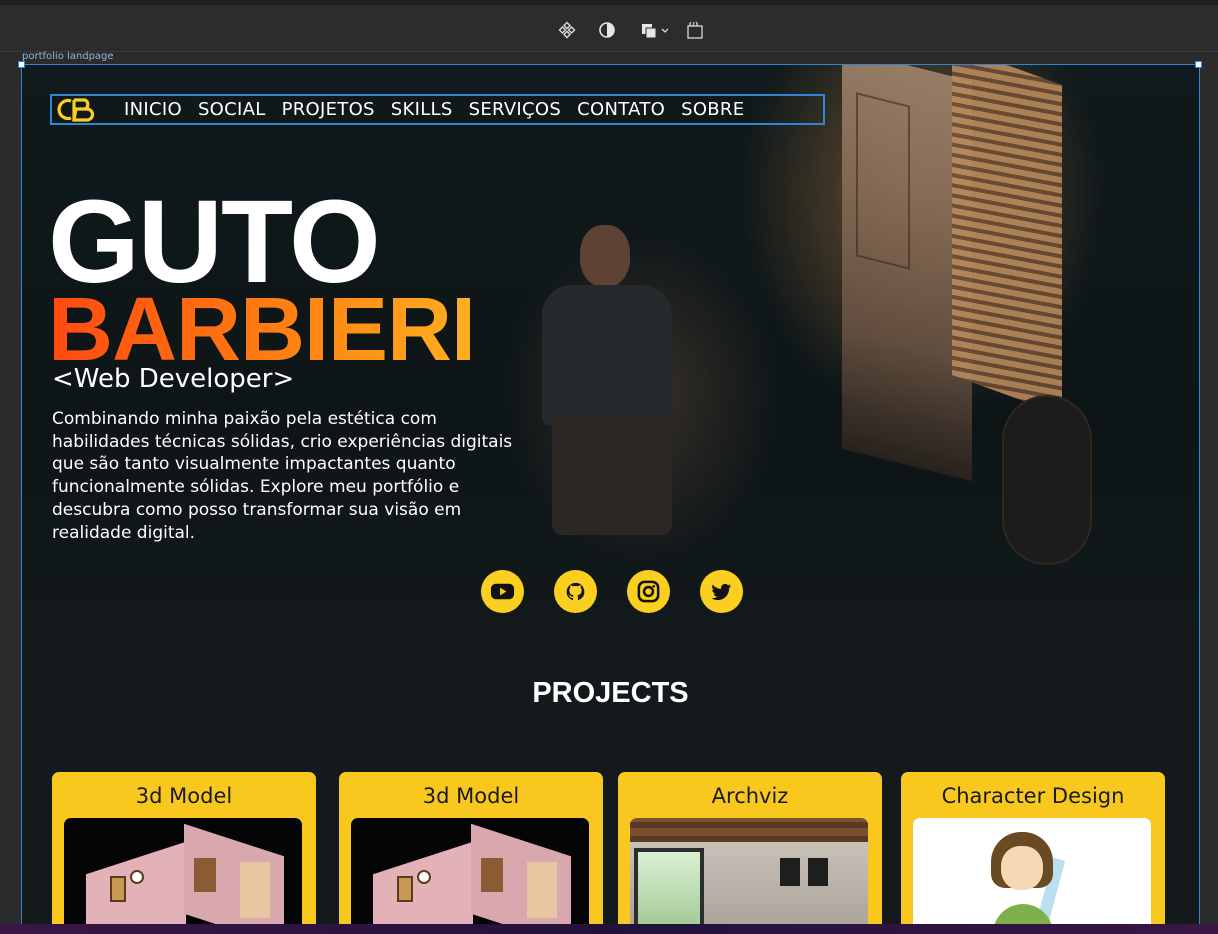  What do you see at coordinates (328, 109) in the screenshot?
I see `nav-link-projetos: PROJETOS` at bounding box center [328, 109].